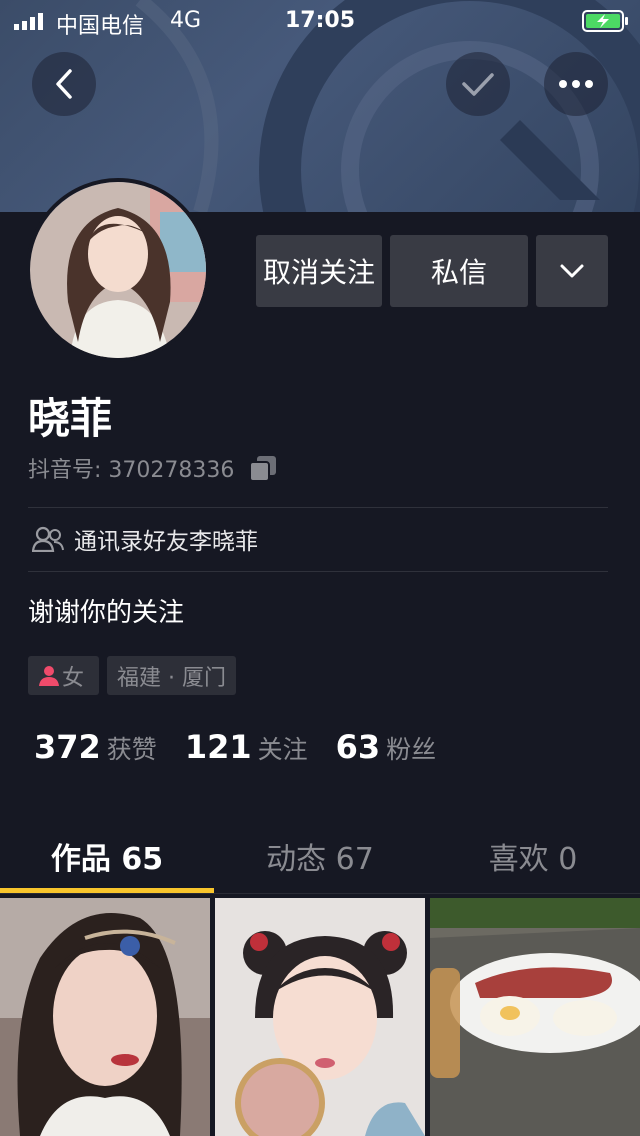 Image resolution: width=640 pixels, height=1136 pixels. I want to click on contact-note: 通讯录好友李晓菲, so click(166, 542).